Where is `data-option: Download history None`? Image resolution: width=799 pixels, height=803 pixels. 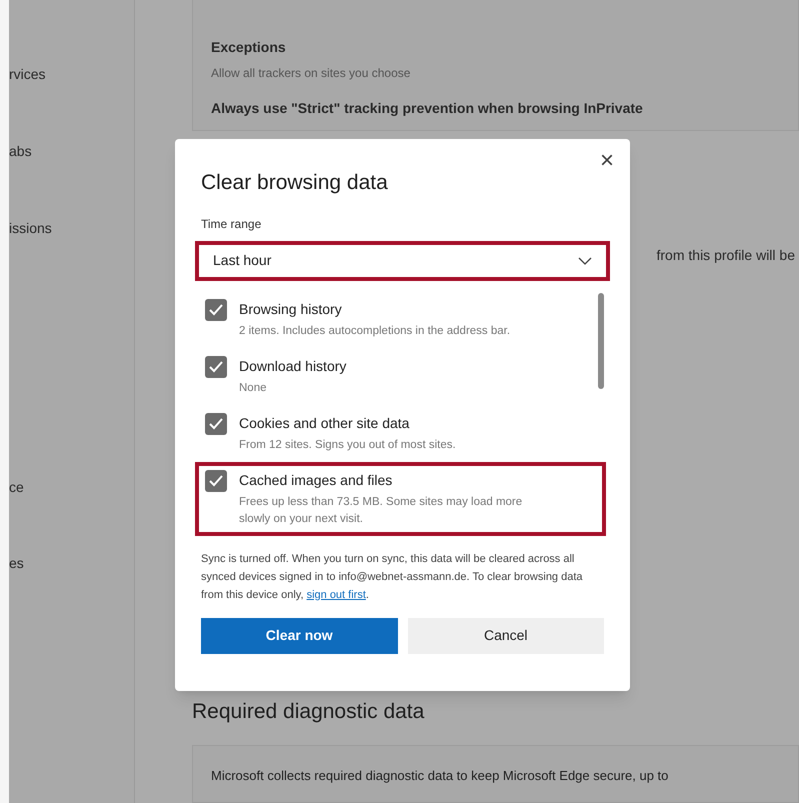
data-option: Download history None is located at coordinates (402, 376).